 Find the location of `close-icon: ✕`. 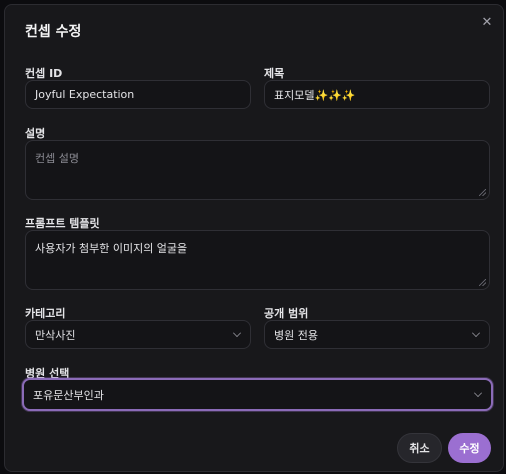

close-icon: ✕ is located at coordinates (487, 23).